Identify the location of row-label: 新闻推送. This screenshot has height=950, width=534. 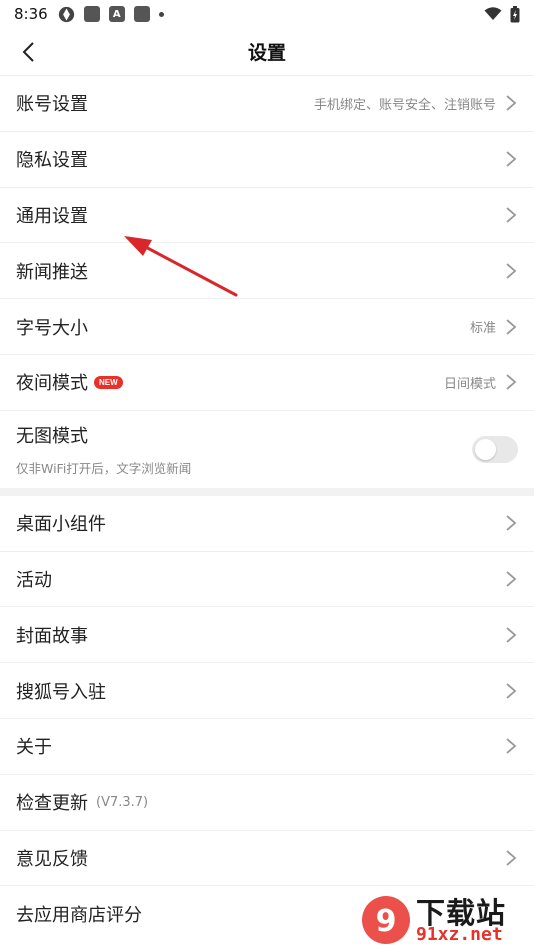
(52, 272).